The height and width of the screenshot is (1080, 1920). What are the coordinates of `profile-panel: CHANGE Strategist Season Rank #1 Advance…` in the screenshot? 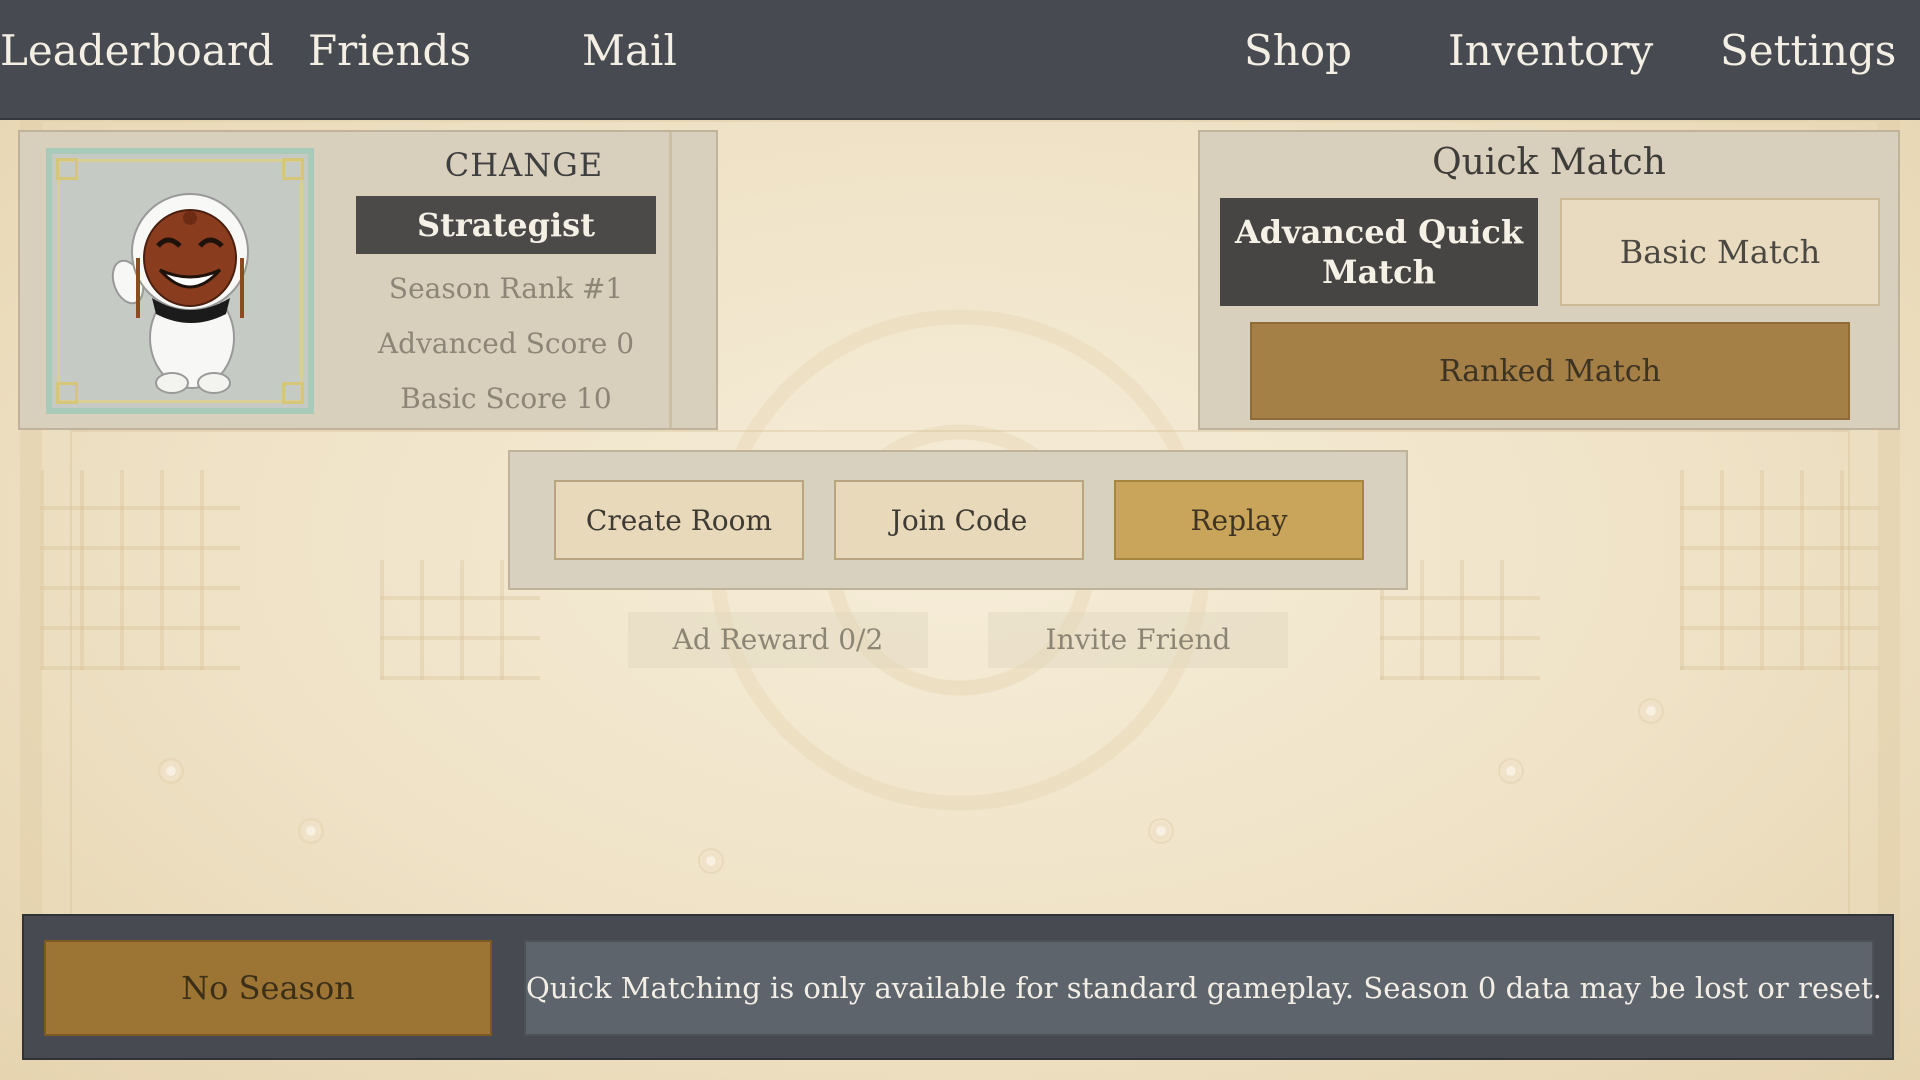 It's located at (368, 280).